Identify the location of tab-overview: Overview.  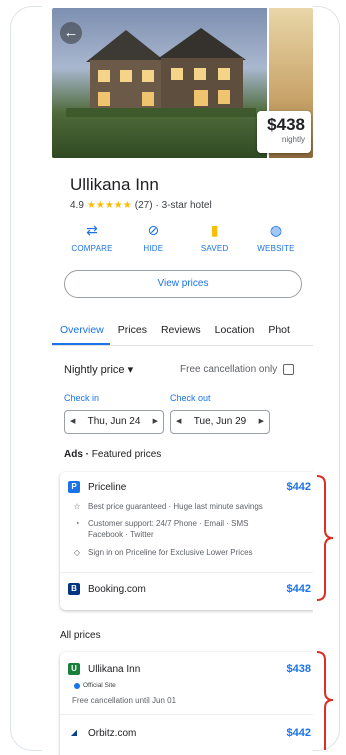
(81, 330).